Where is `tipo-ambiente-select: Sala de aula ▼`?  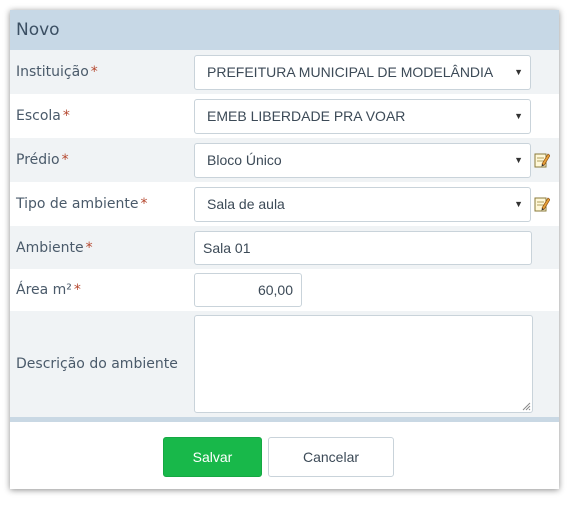
tipo-ambiente-select: Sala de aula ▼ is located at coordinates (362, 204).